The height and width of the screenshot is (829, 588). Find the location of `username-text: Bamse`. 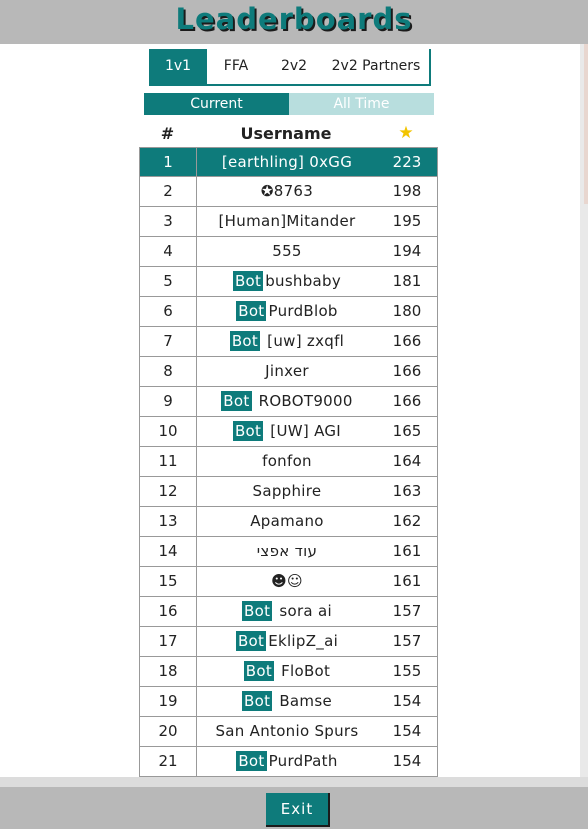

username-text: Bamse is located at coordinates (303, 701).